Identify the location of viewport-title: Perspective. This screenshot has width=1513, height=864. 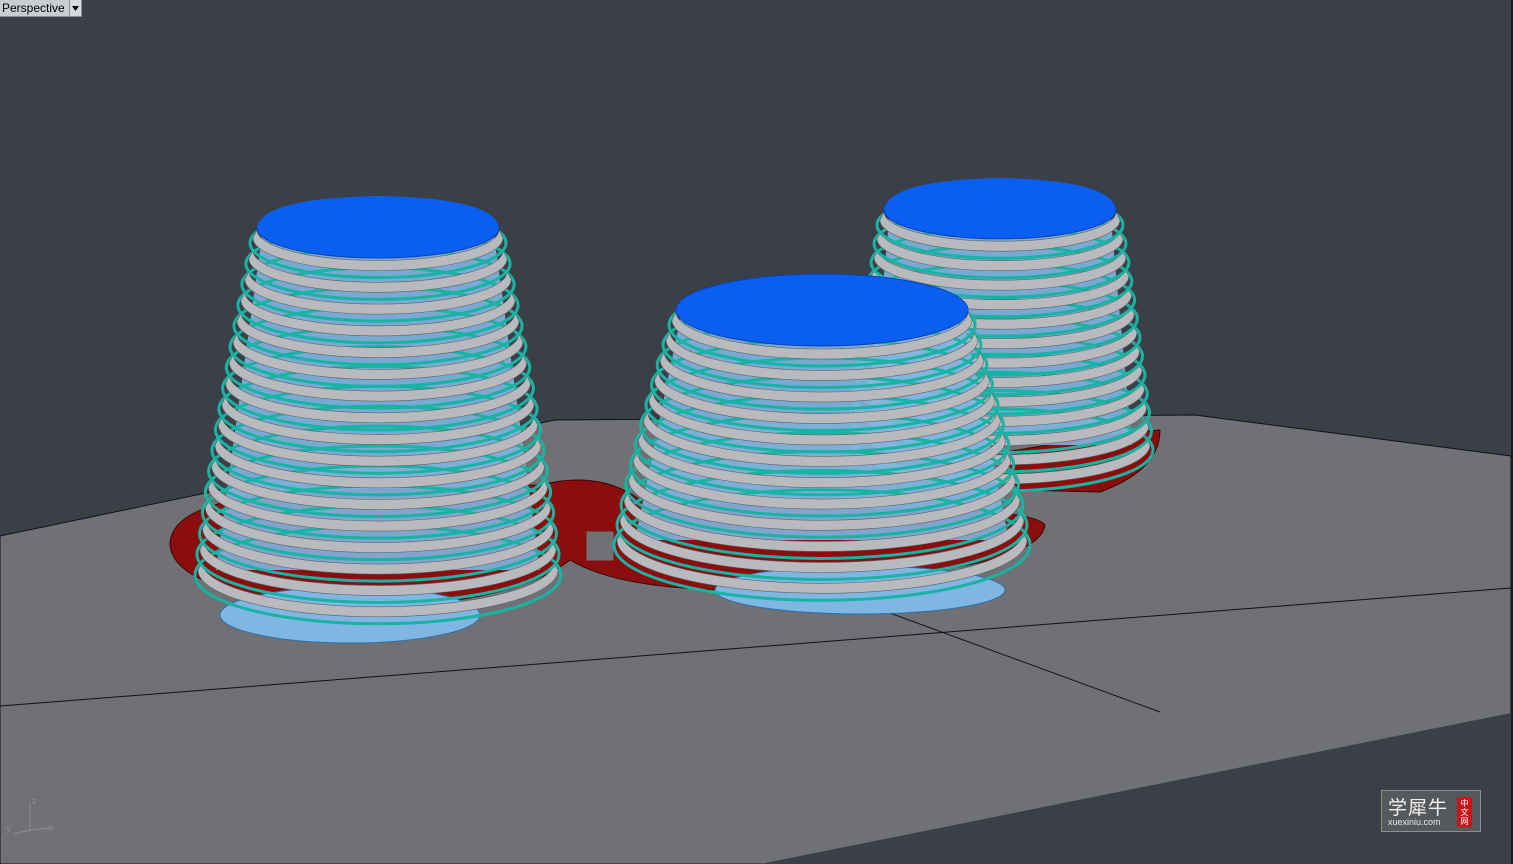
(34, 8).